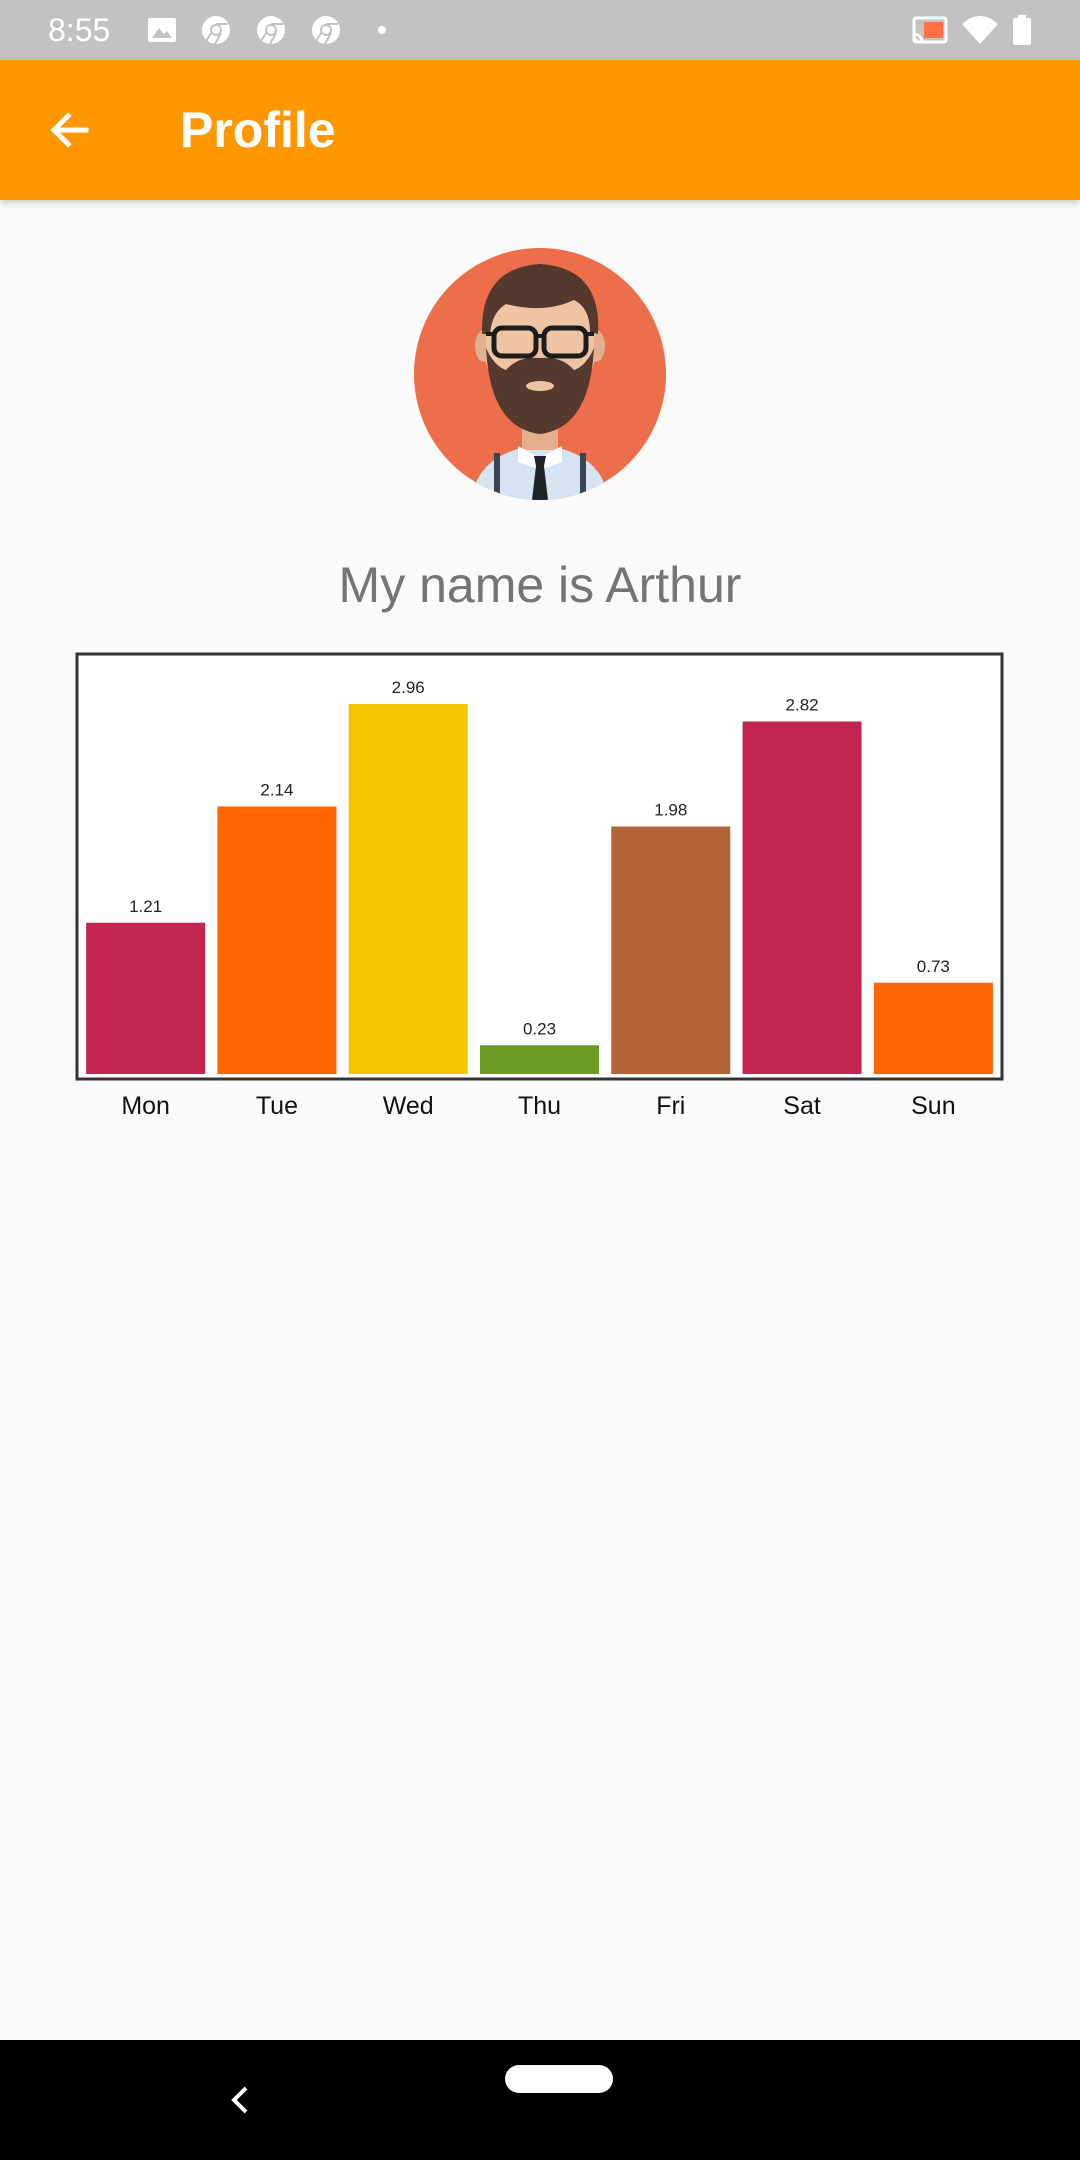 This screenshot has width=1080, height=2160. I want to click on nav-back-icon, so click(239, 2100).